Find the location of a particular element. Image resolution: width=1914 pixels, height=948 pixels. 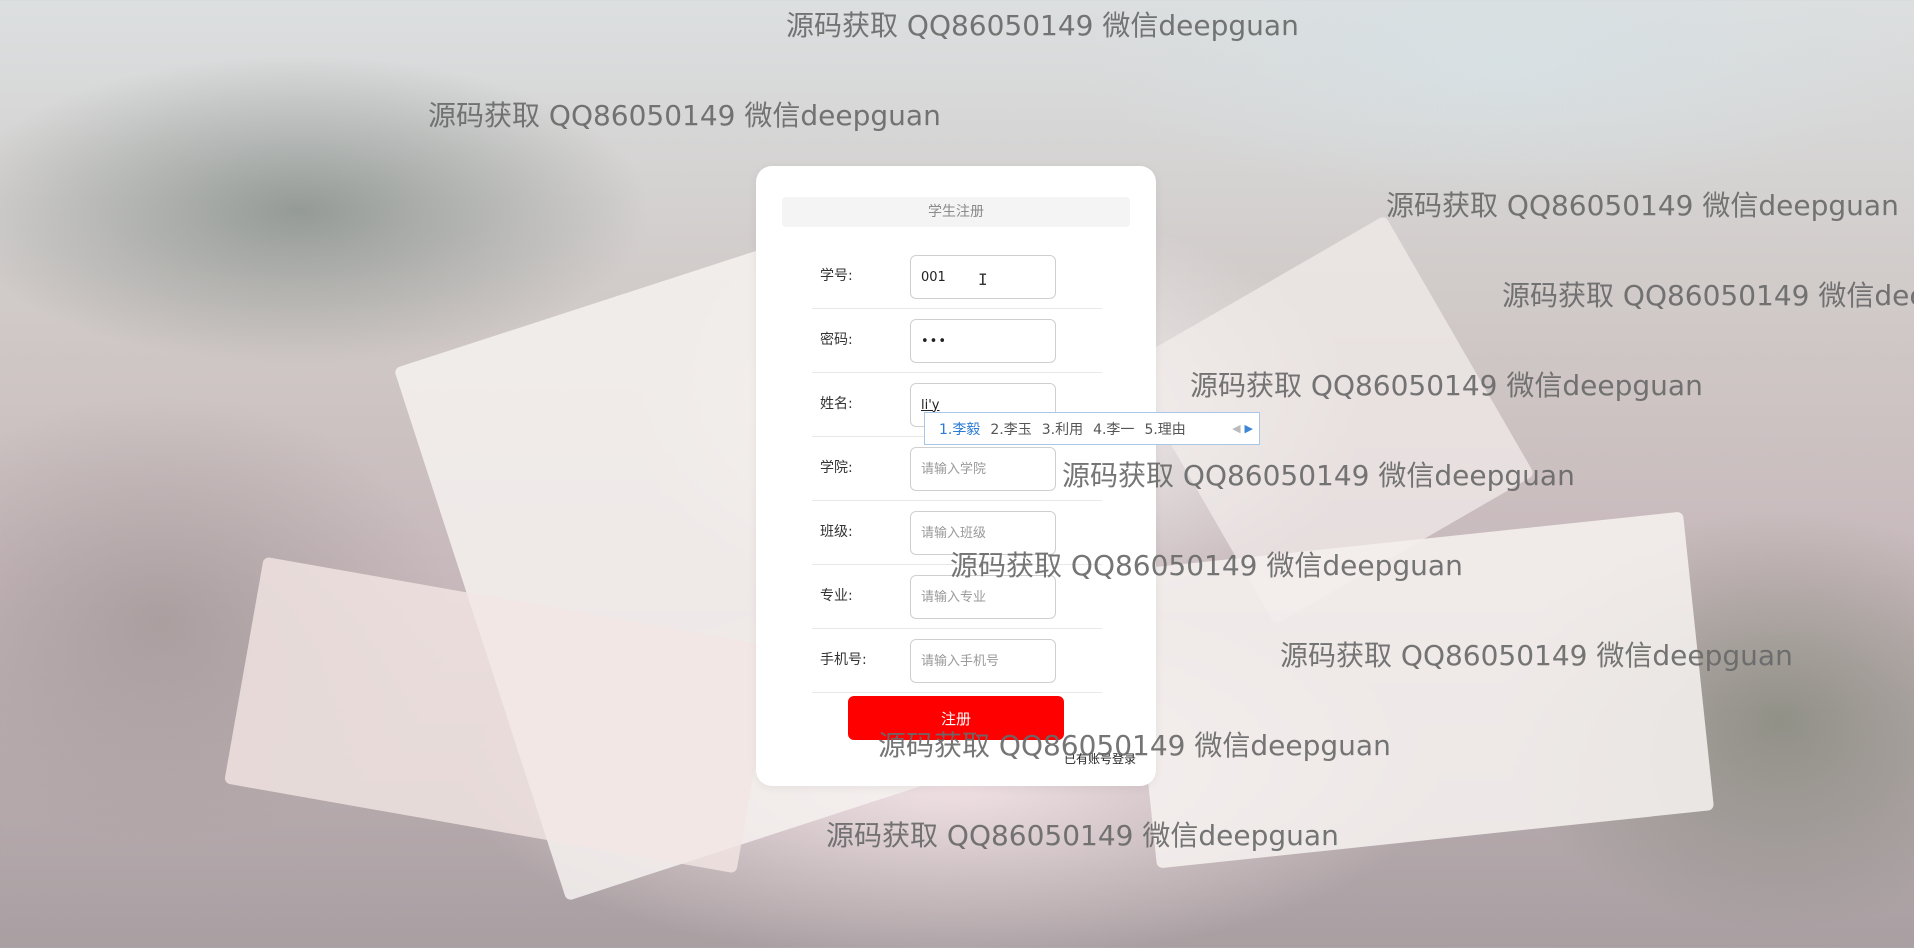

form-row-major: 专业: is located at coordinates (957, 596).